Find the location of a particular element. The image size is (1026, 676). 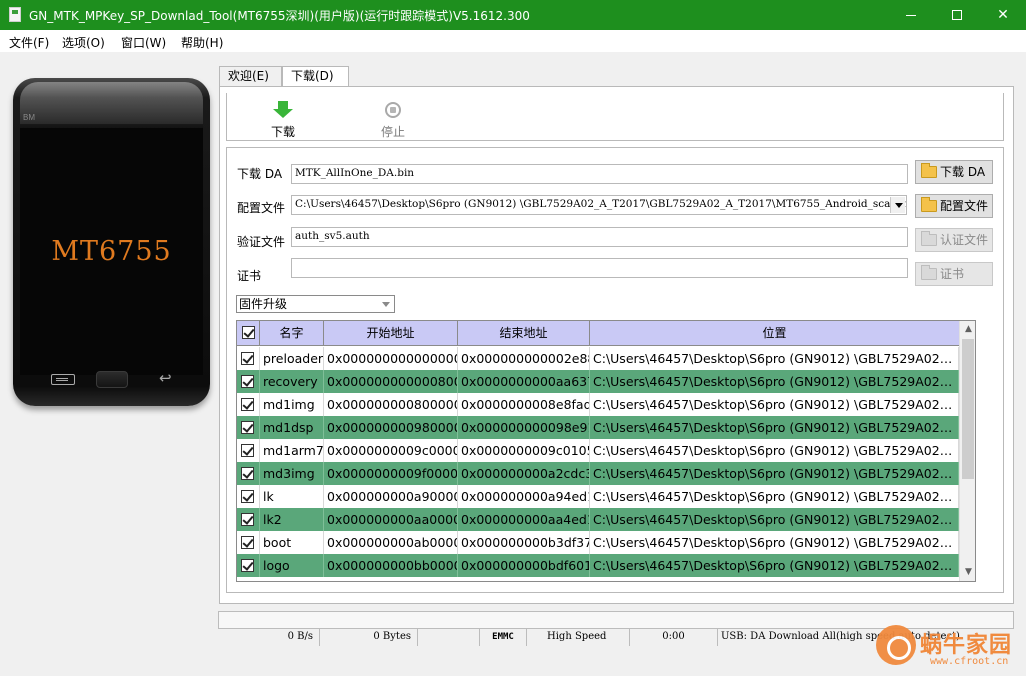

end-address: 0x000000000002e883 is located at coordinates (524, 358).